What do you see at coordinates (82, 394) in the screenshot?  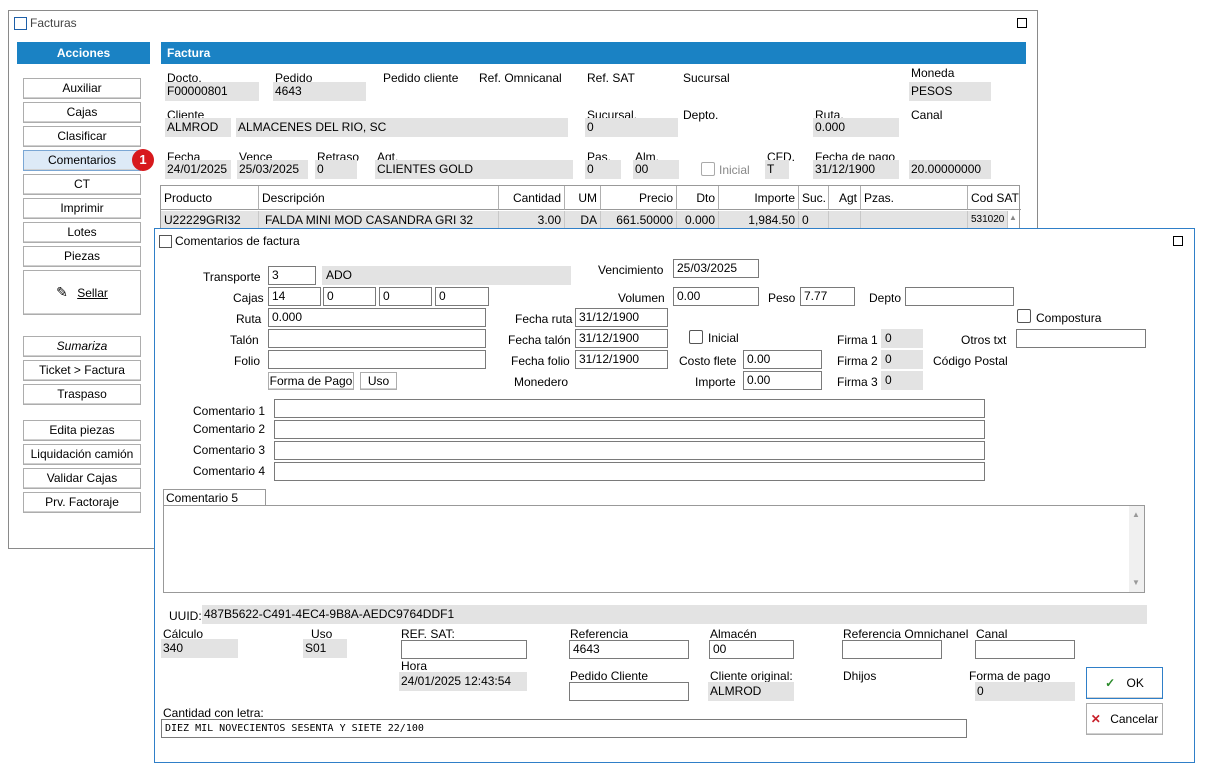 I see `traspaso-button: Traspaso` at bounding box center [82, 394].